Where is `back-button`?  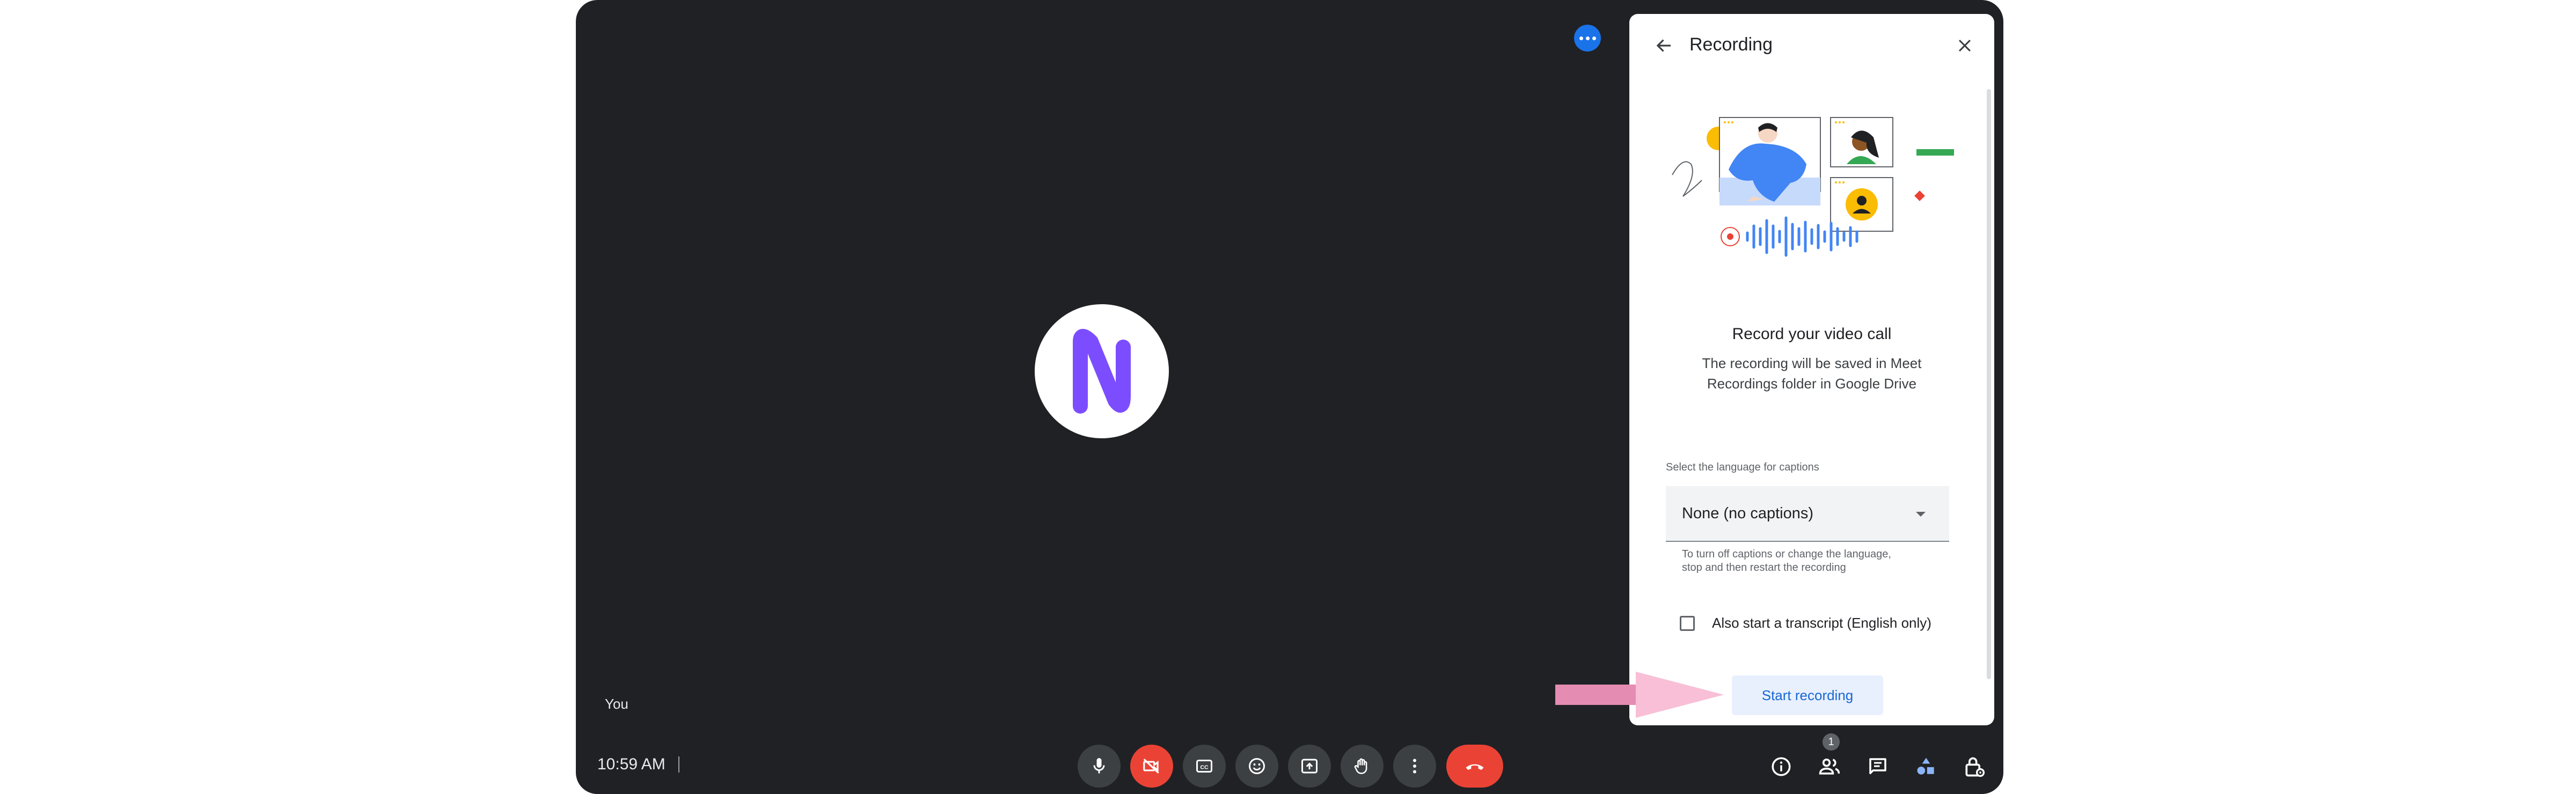 back-button is located at coordinates (1664, 45).